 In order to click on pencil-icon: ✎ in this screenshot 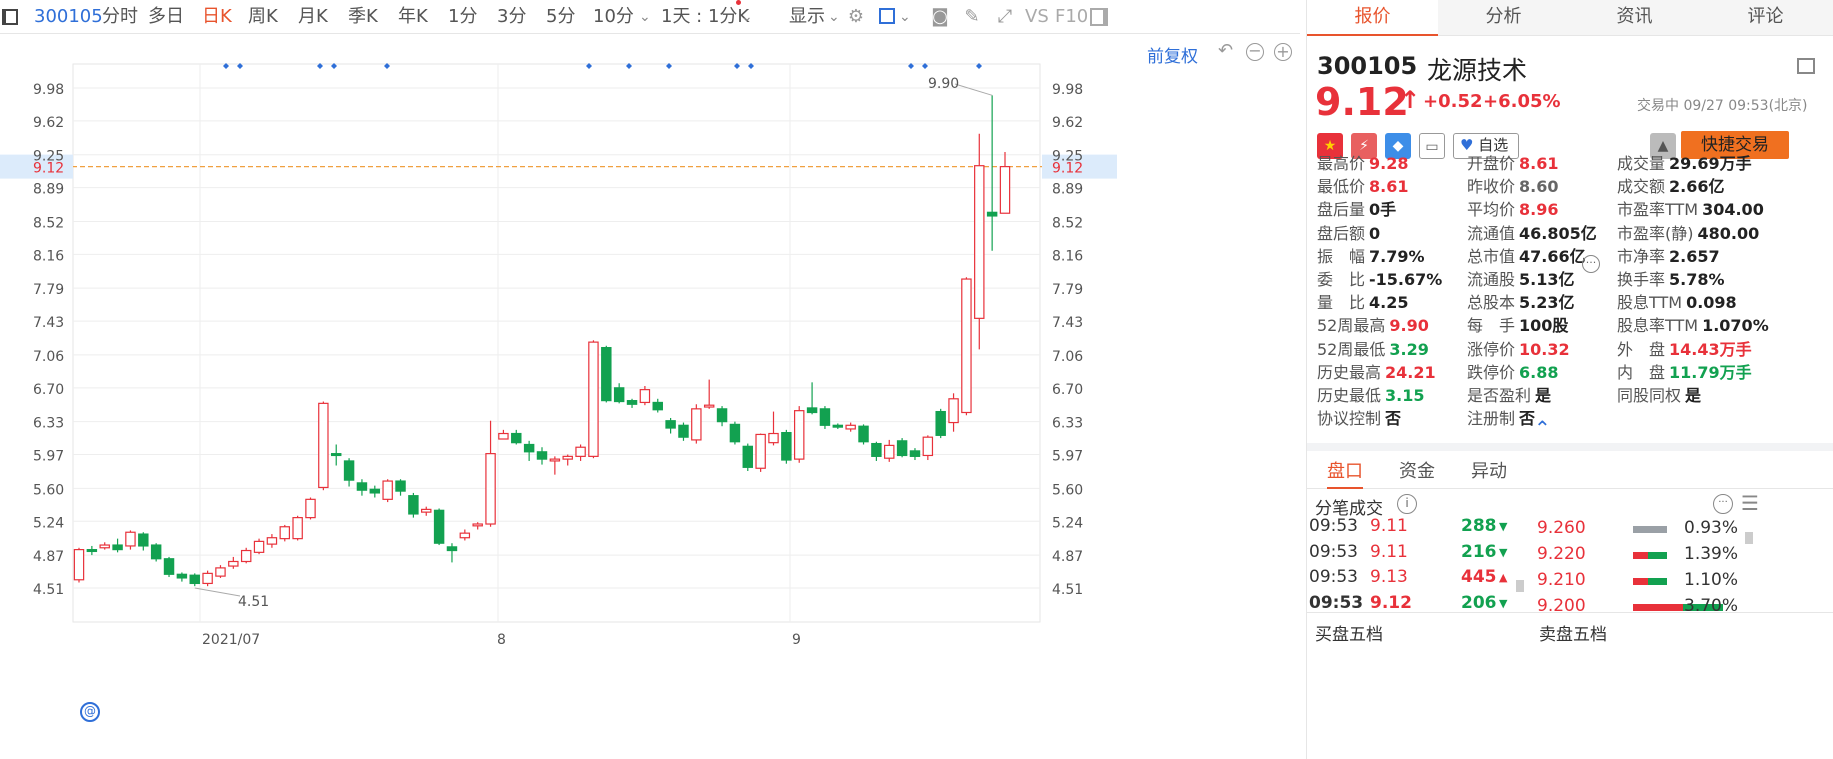, I will do `click(972, 17)`.